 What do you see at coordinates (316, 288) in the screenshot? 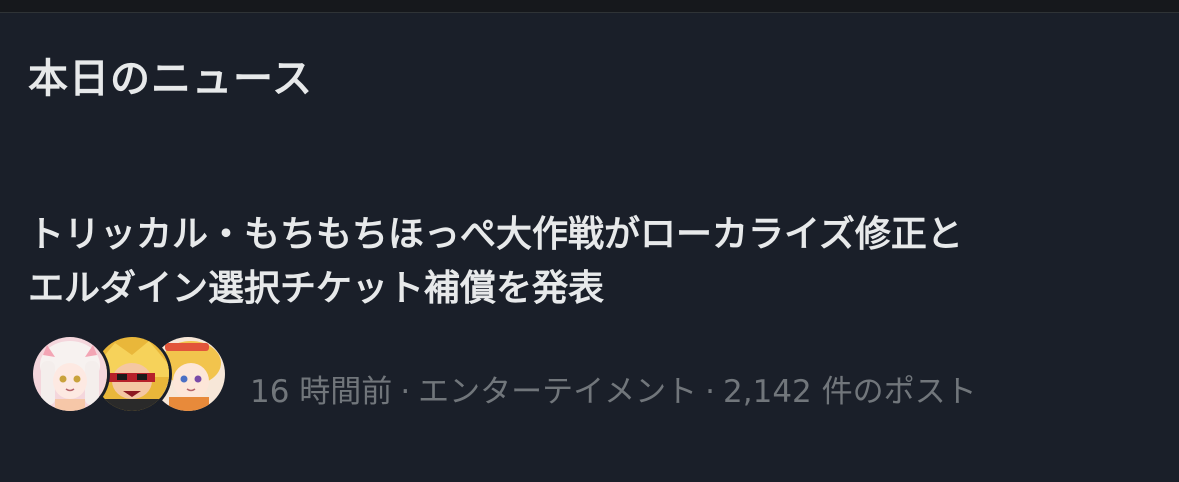
I see `headline-line-2: エルダイン選択チケット補償を発表` at bounding box center [316, 288].